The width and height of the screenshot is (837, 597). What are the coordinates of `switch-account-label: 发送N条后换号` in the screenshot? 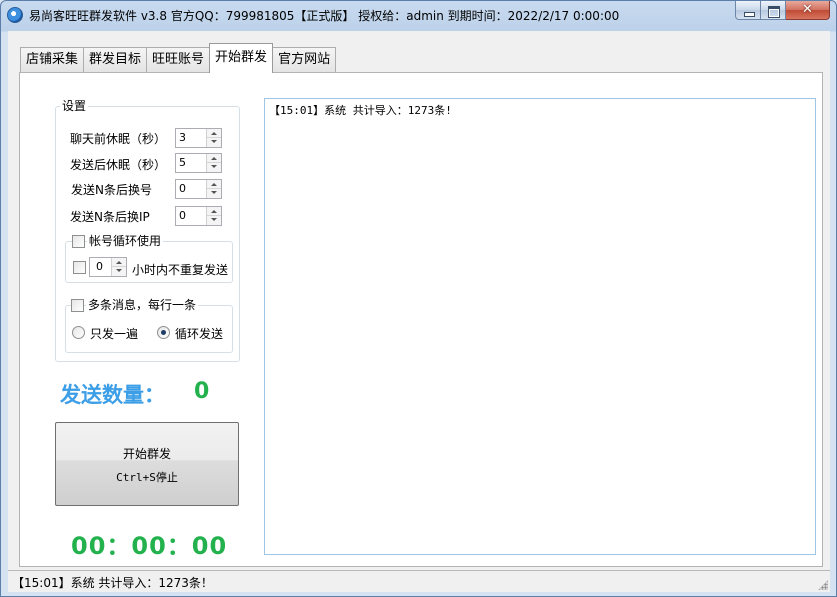 It's located at (111, 190).